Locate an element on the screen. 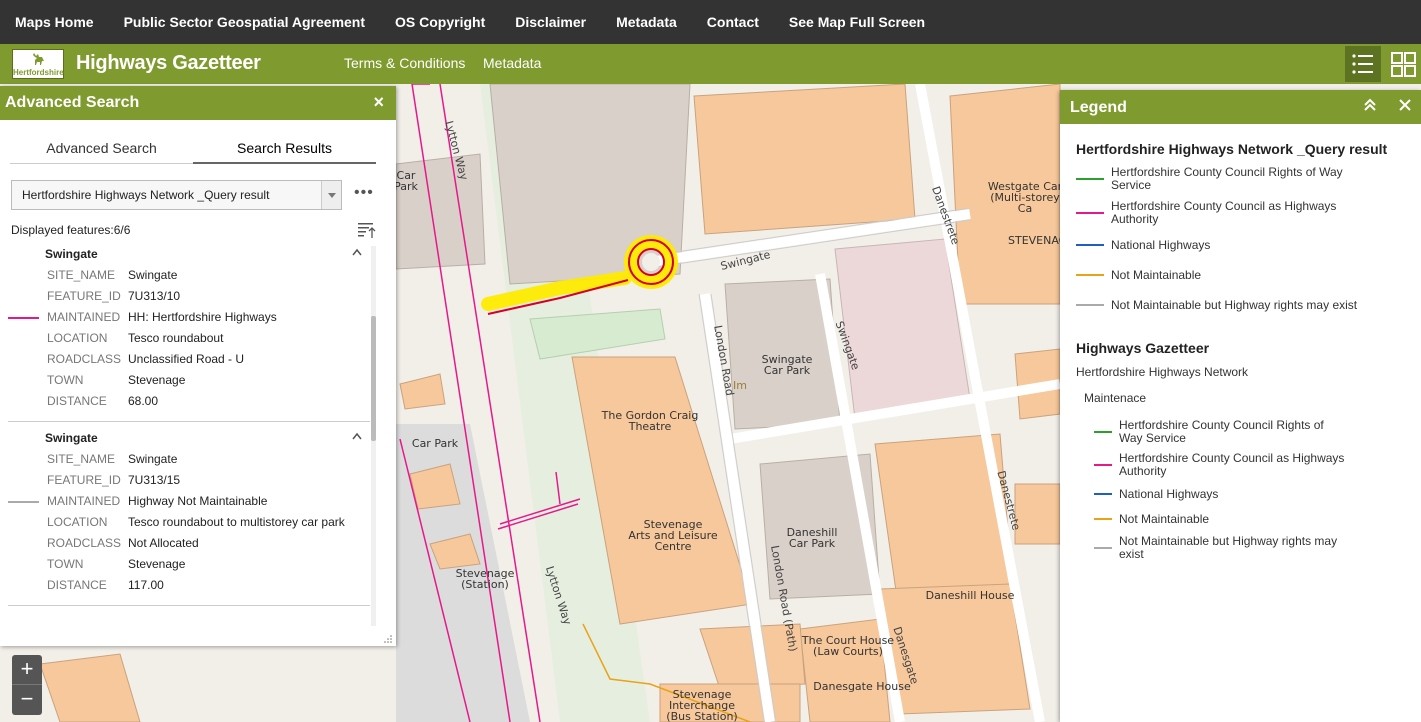 This screenshot has height=722, width=1421. legend-label: National Highways is located at coordinates (1169, 493).